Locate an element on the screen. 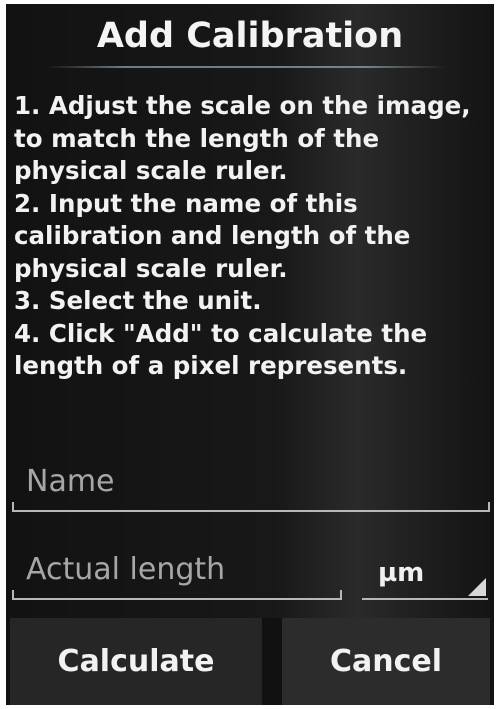 This screenshot has width=498, height=709. unit-selected-value: µm is located at coordinates (401, 573).